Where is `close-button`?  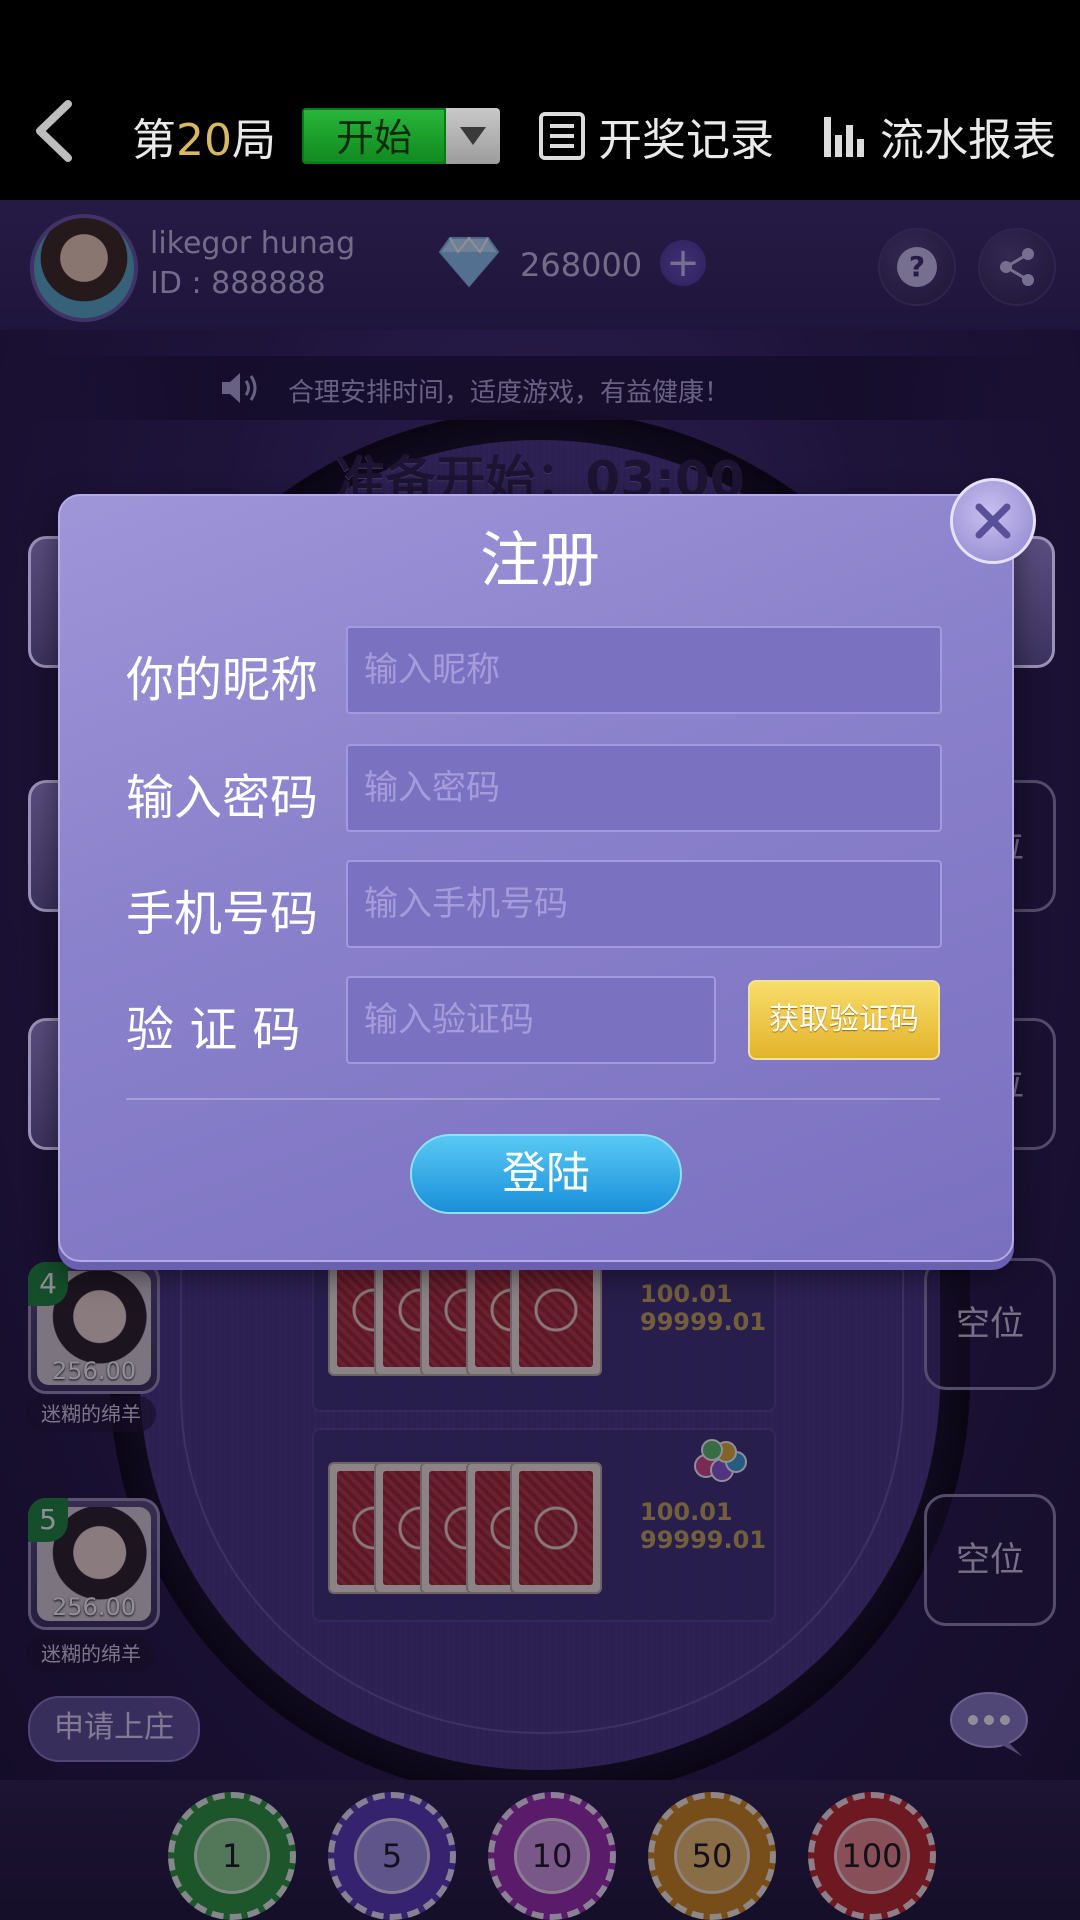 close-button is located at coordinates (993, 521).